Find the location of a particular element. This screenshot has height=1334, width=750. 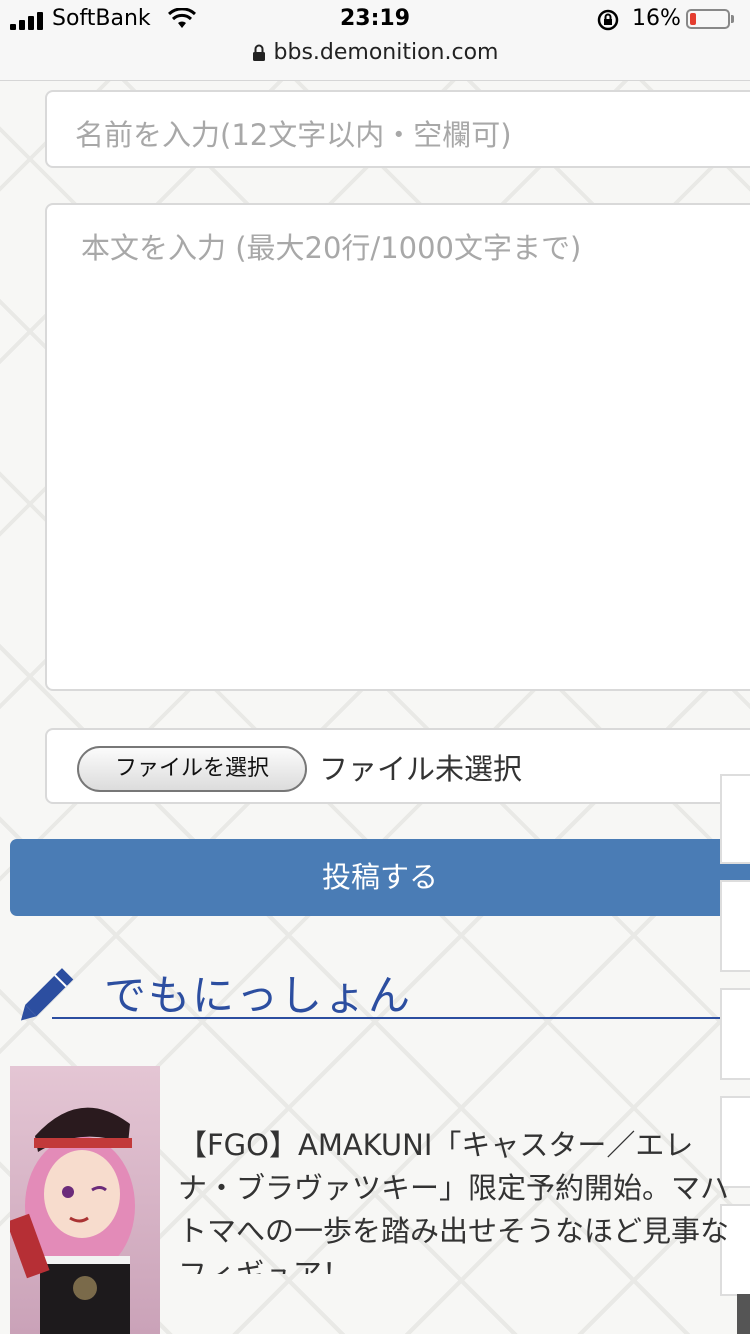

address-bar: bbs.demonition.com is located at coordinates (375, 52).